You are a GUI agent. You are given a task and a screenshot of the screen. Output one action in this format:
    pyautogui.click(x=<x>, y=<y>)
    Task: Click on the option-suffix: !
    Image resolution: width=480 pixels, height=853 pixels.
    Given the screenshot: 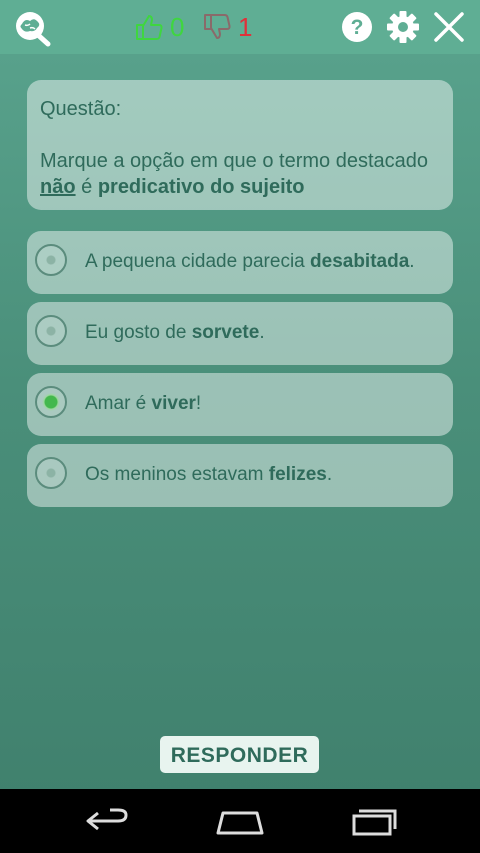 What is the action you would take?
    pyautogui.click(x=198, y=403)
    